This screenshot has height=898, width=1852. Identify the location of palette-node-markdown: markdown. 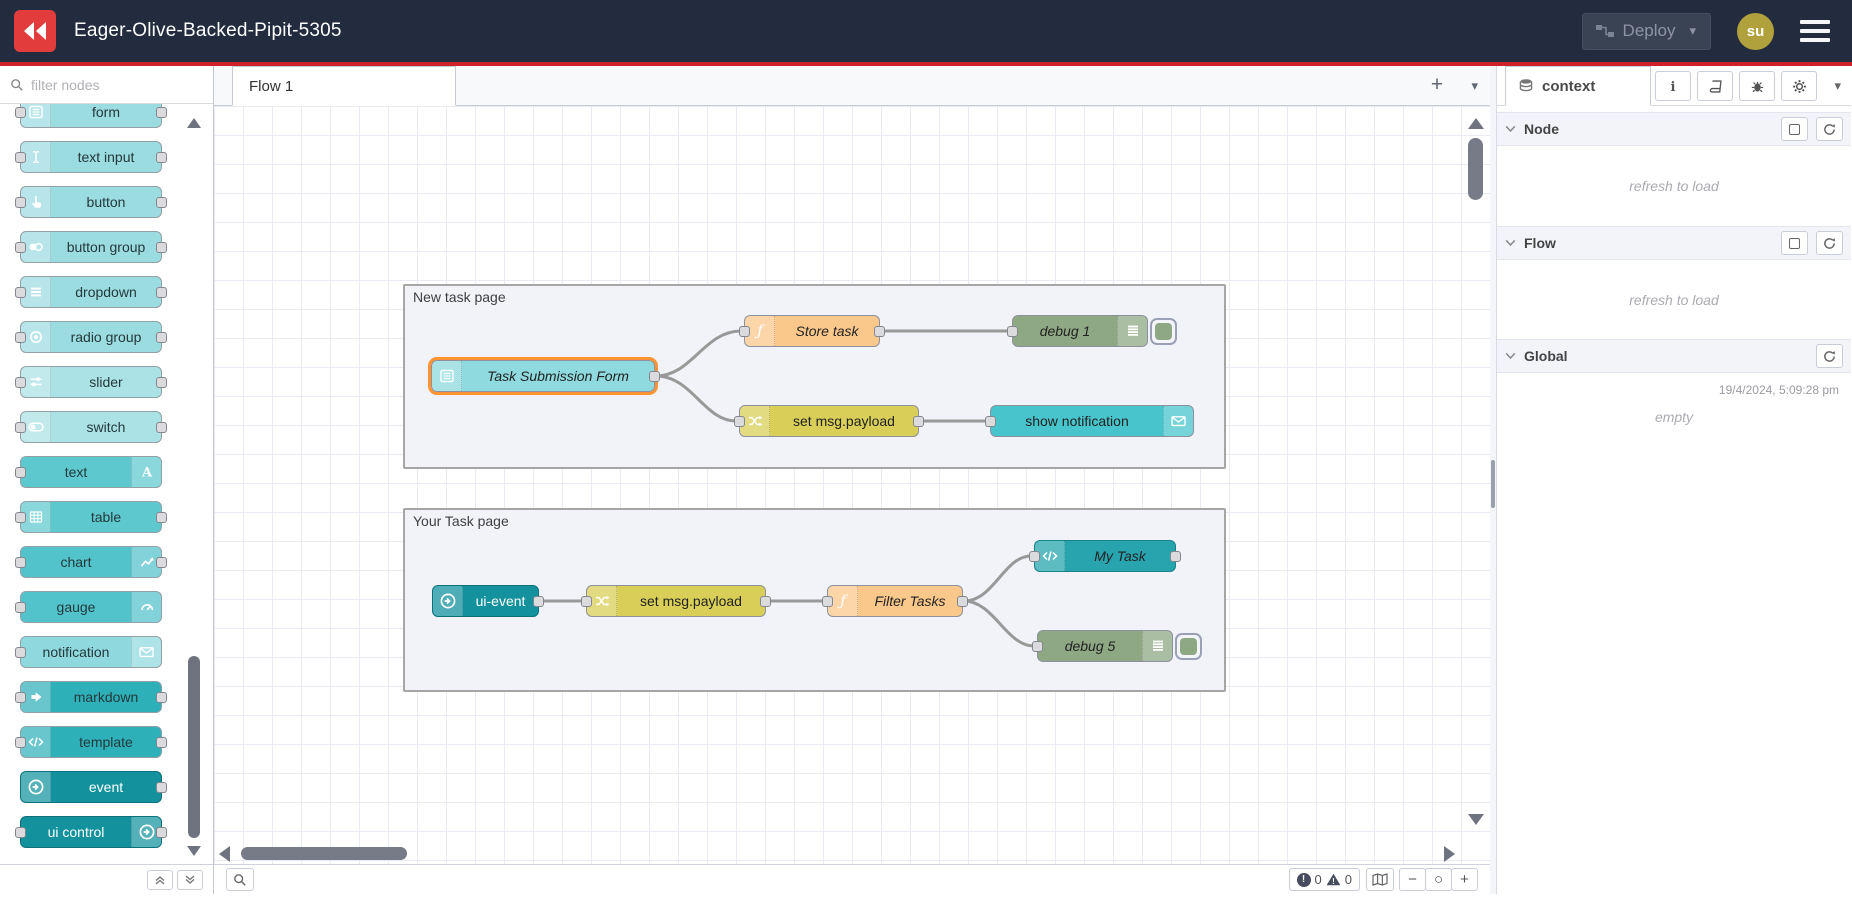
(91, 697).